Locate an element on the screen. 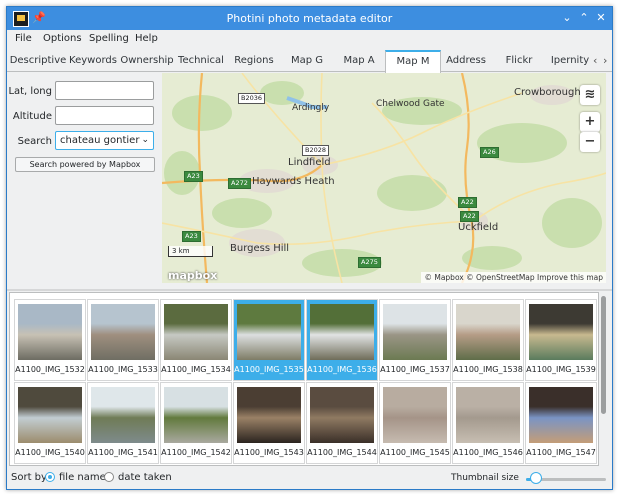  menu-options: Options is located at coordinates (62, 38).